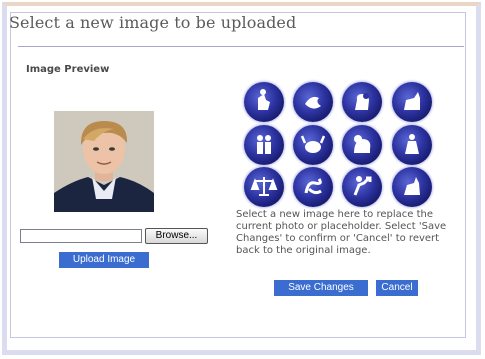 The width and height of the screenshot is (485, 359). Describe the element at coordinates (362, 187) in the screenshot. I see `sagittarius-icon` at that location.